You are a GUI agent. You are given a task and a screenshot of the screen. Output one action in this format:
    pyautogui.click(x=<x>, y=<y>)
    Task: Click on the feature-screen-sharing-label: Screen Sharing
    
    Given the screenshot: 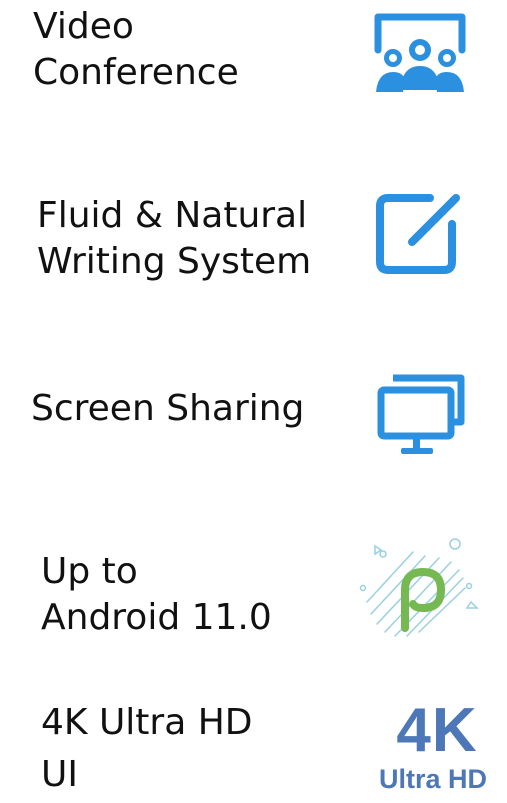 What is the action you would take?
    pyautogui.click(x=167, y=409)
    